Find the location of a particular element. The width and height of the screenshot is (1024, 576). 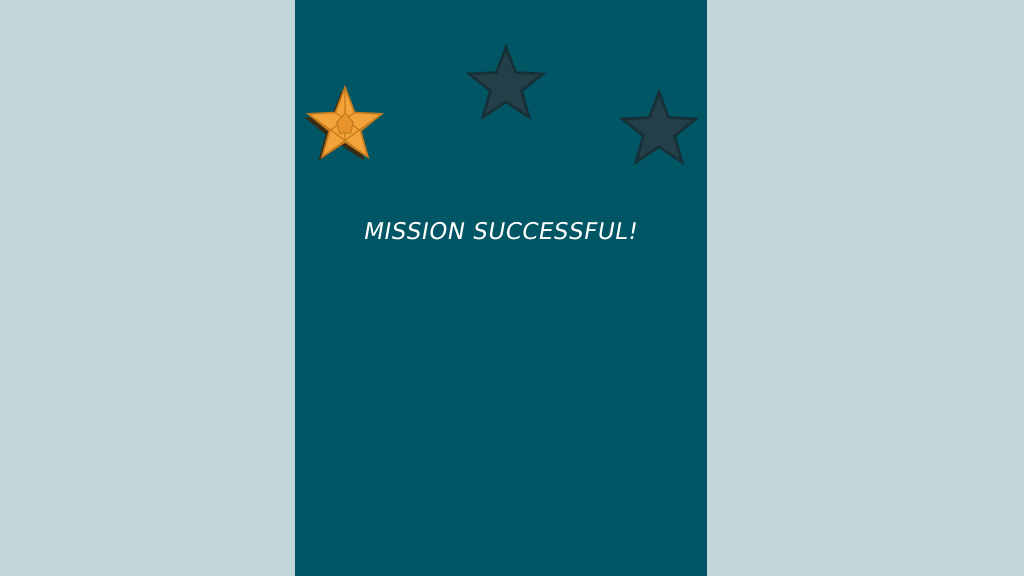

gold-star-icon is located at coordinates (345, 124).